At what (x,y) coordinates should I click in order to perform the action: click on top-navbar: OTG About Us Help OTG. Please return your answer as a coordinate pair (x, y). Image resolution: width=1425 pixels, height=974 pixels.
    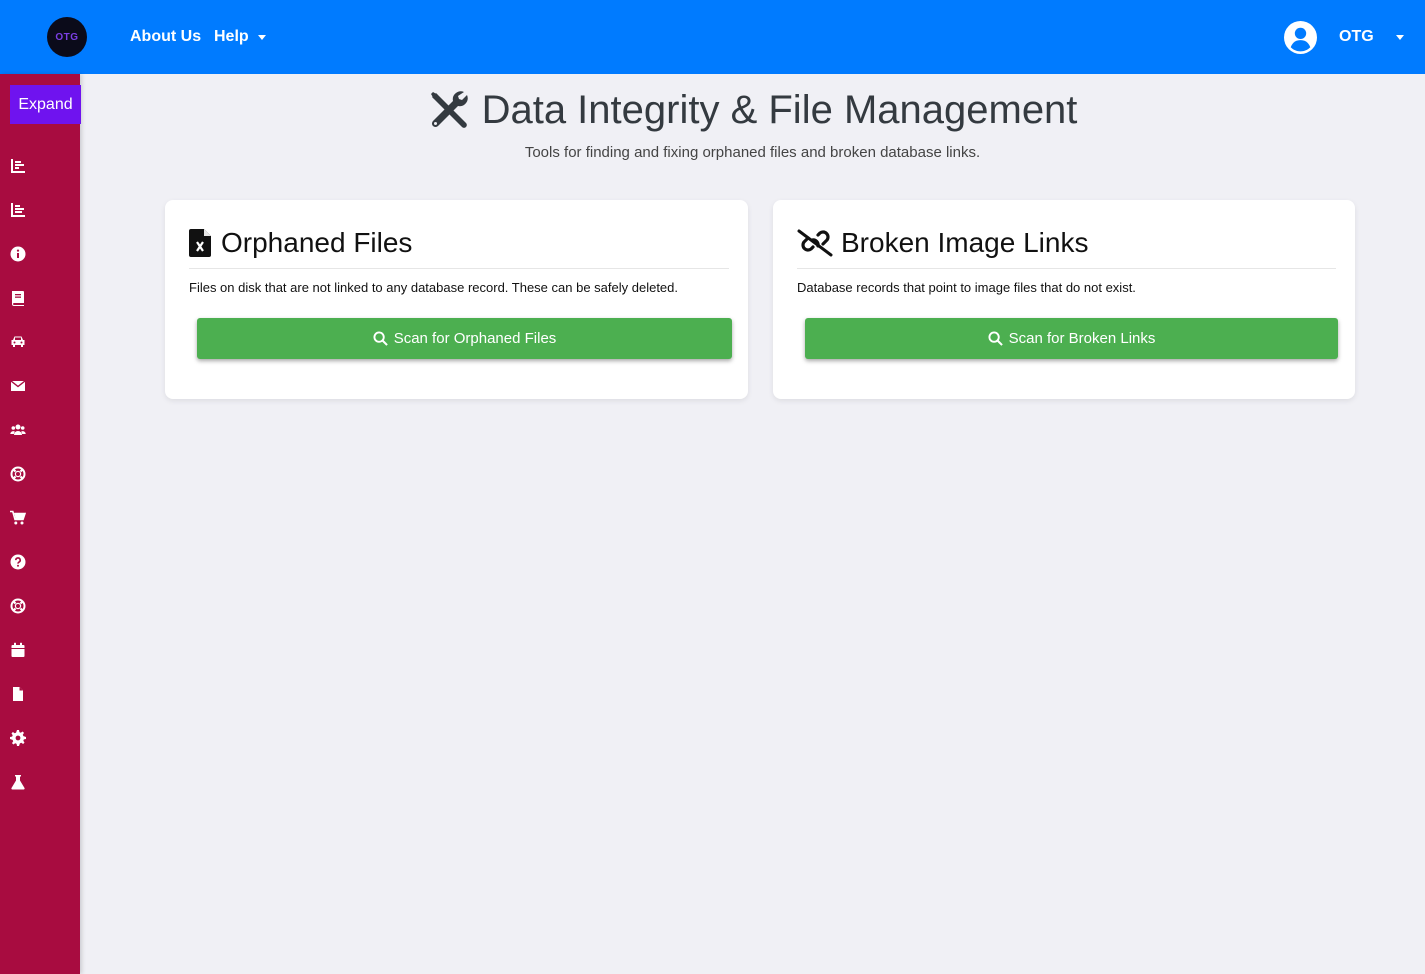
    Looking at the image, I should click on (712, 37).